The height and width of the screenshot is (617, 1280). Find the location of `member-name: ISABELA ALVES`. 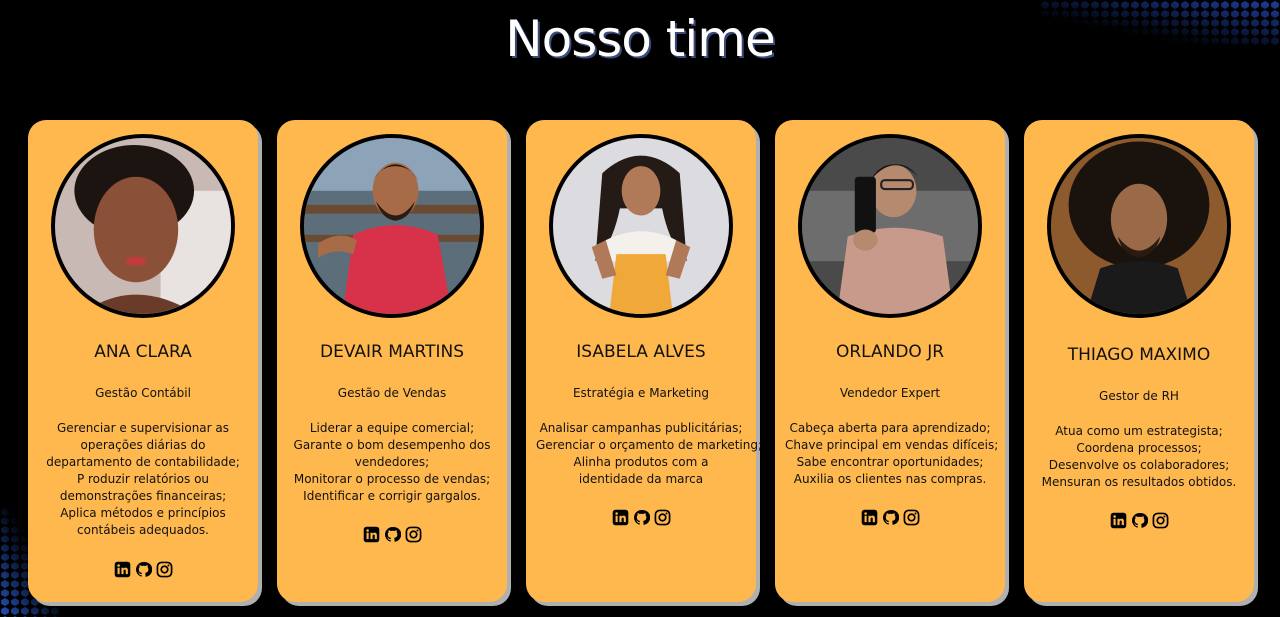

member-name: ISABELA ALVES is located at coordinates (641, 352).